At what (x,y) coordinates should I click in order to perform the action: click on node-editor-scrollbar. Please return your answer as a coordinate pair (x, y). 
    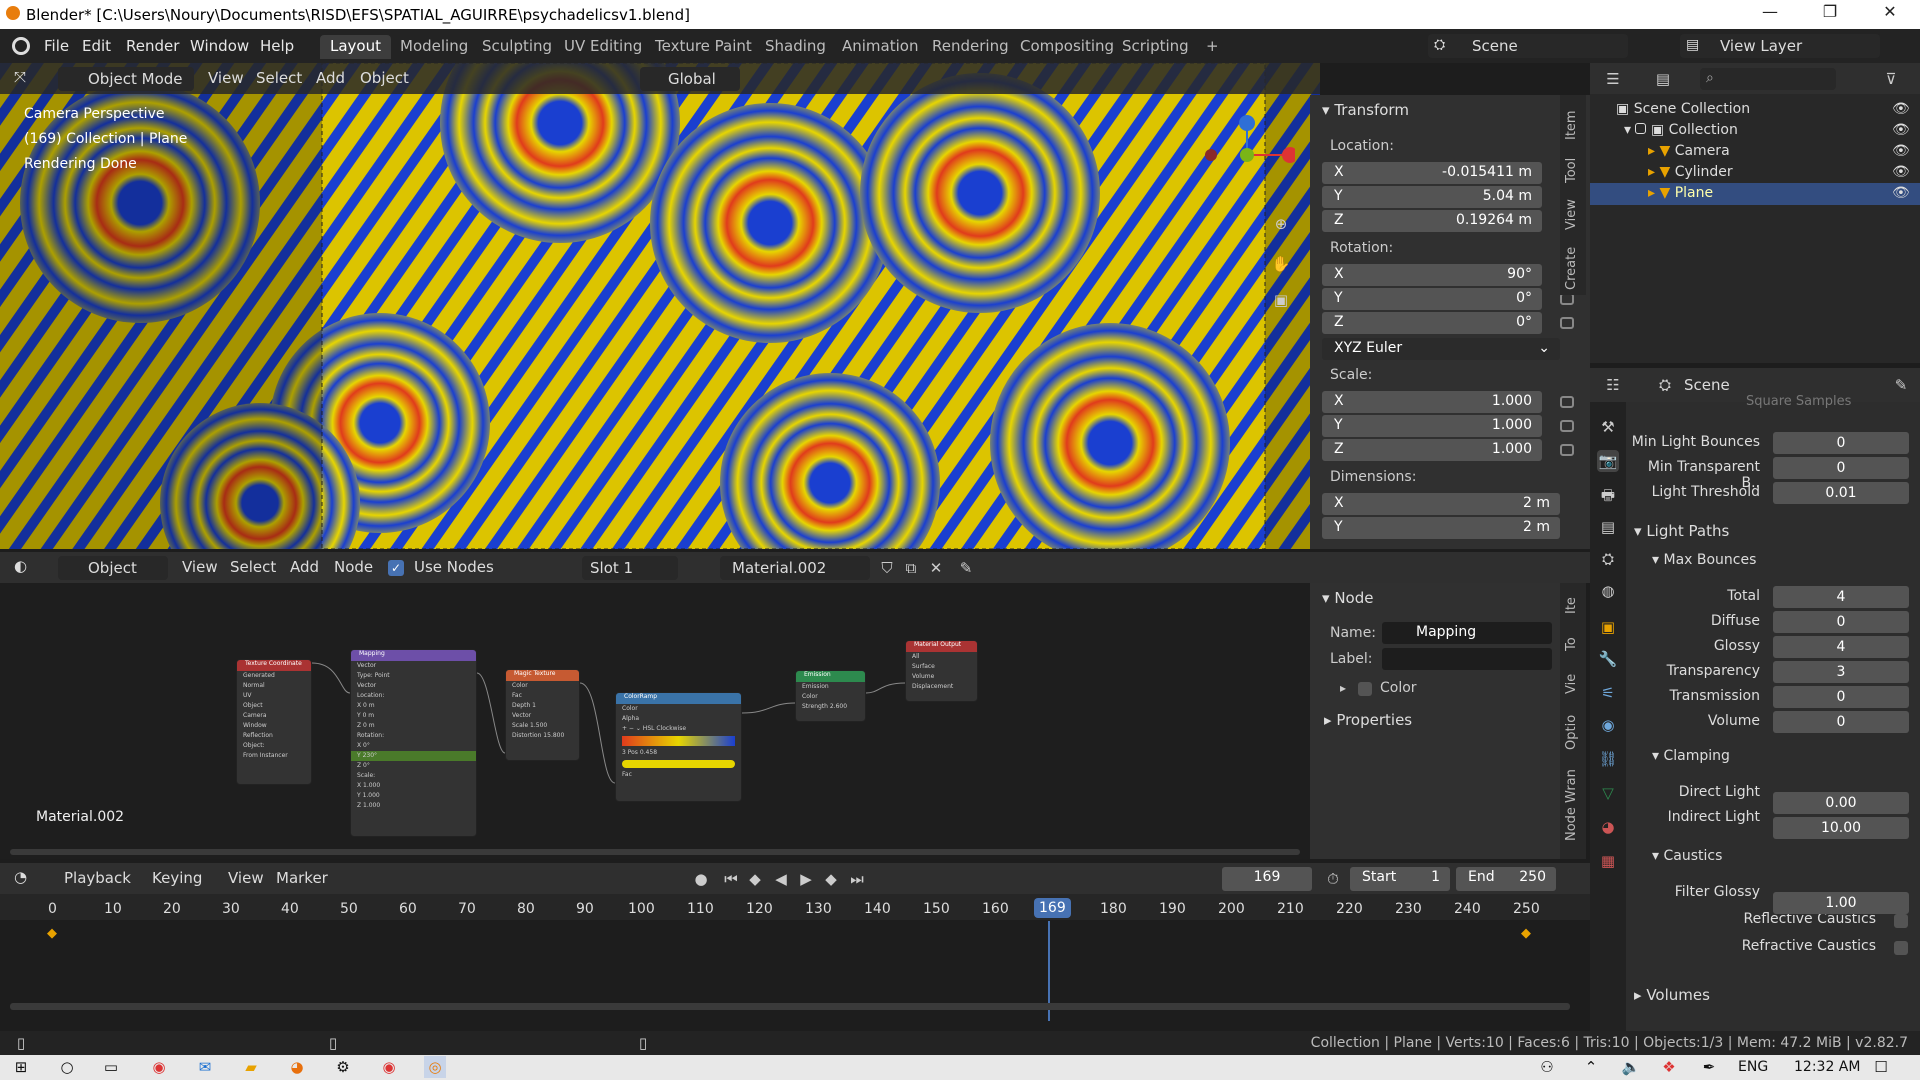
    Looking at the image, I should click on (655, 852).